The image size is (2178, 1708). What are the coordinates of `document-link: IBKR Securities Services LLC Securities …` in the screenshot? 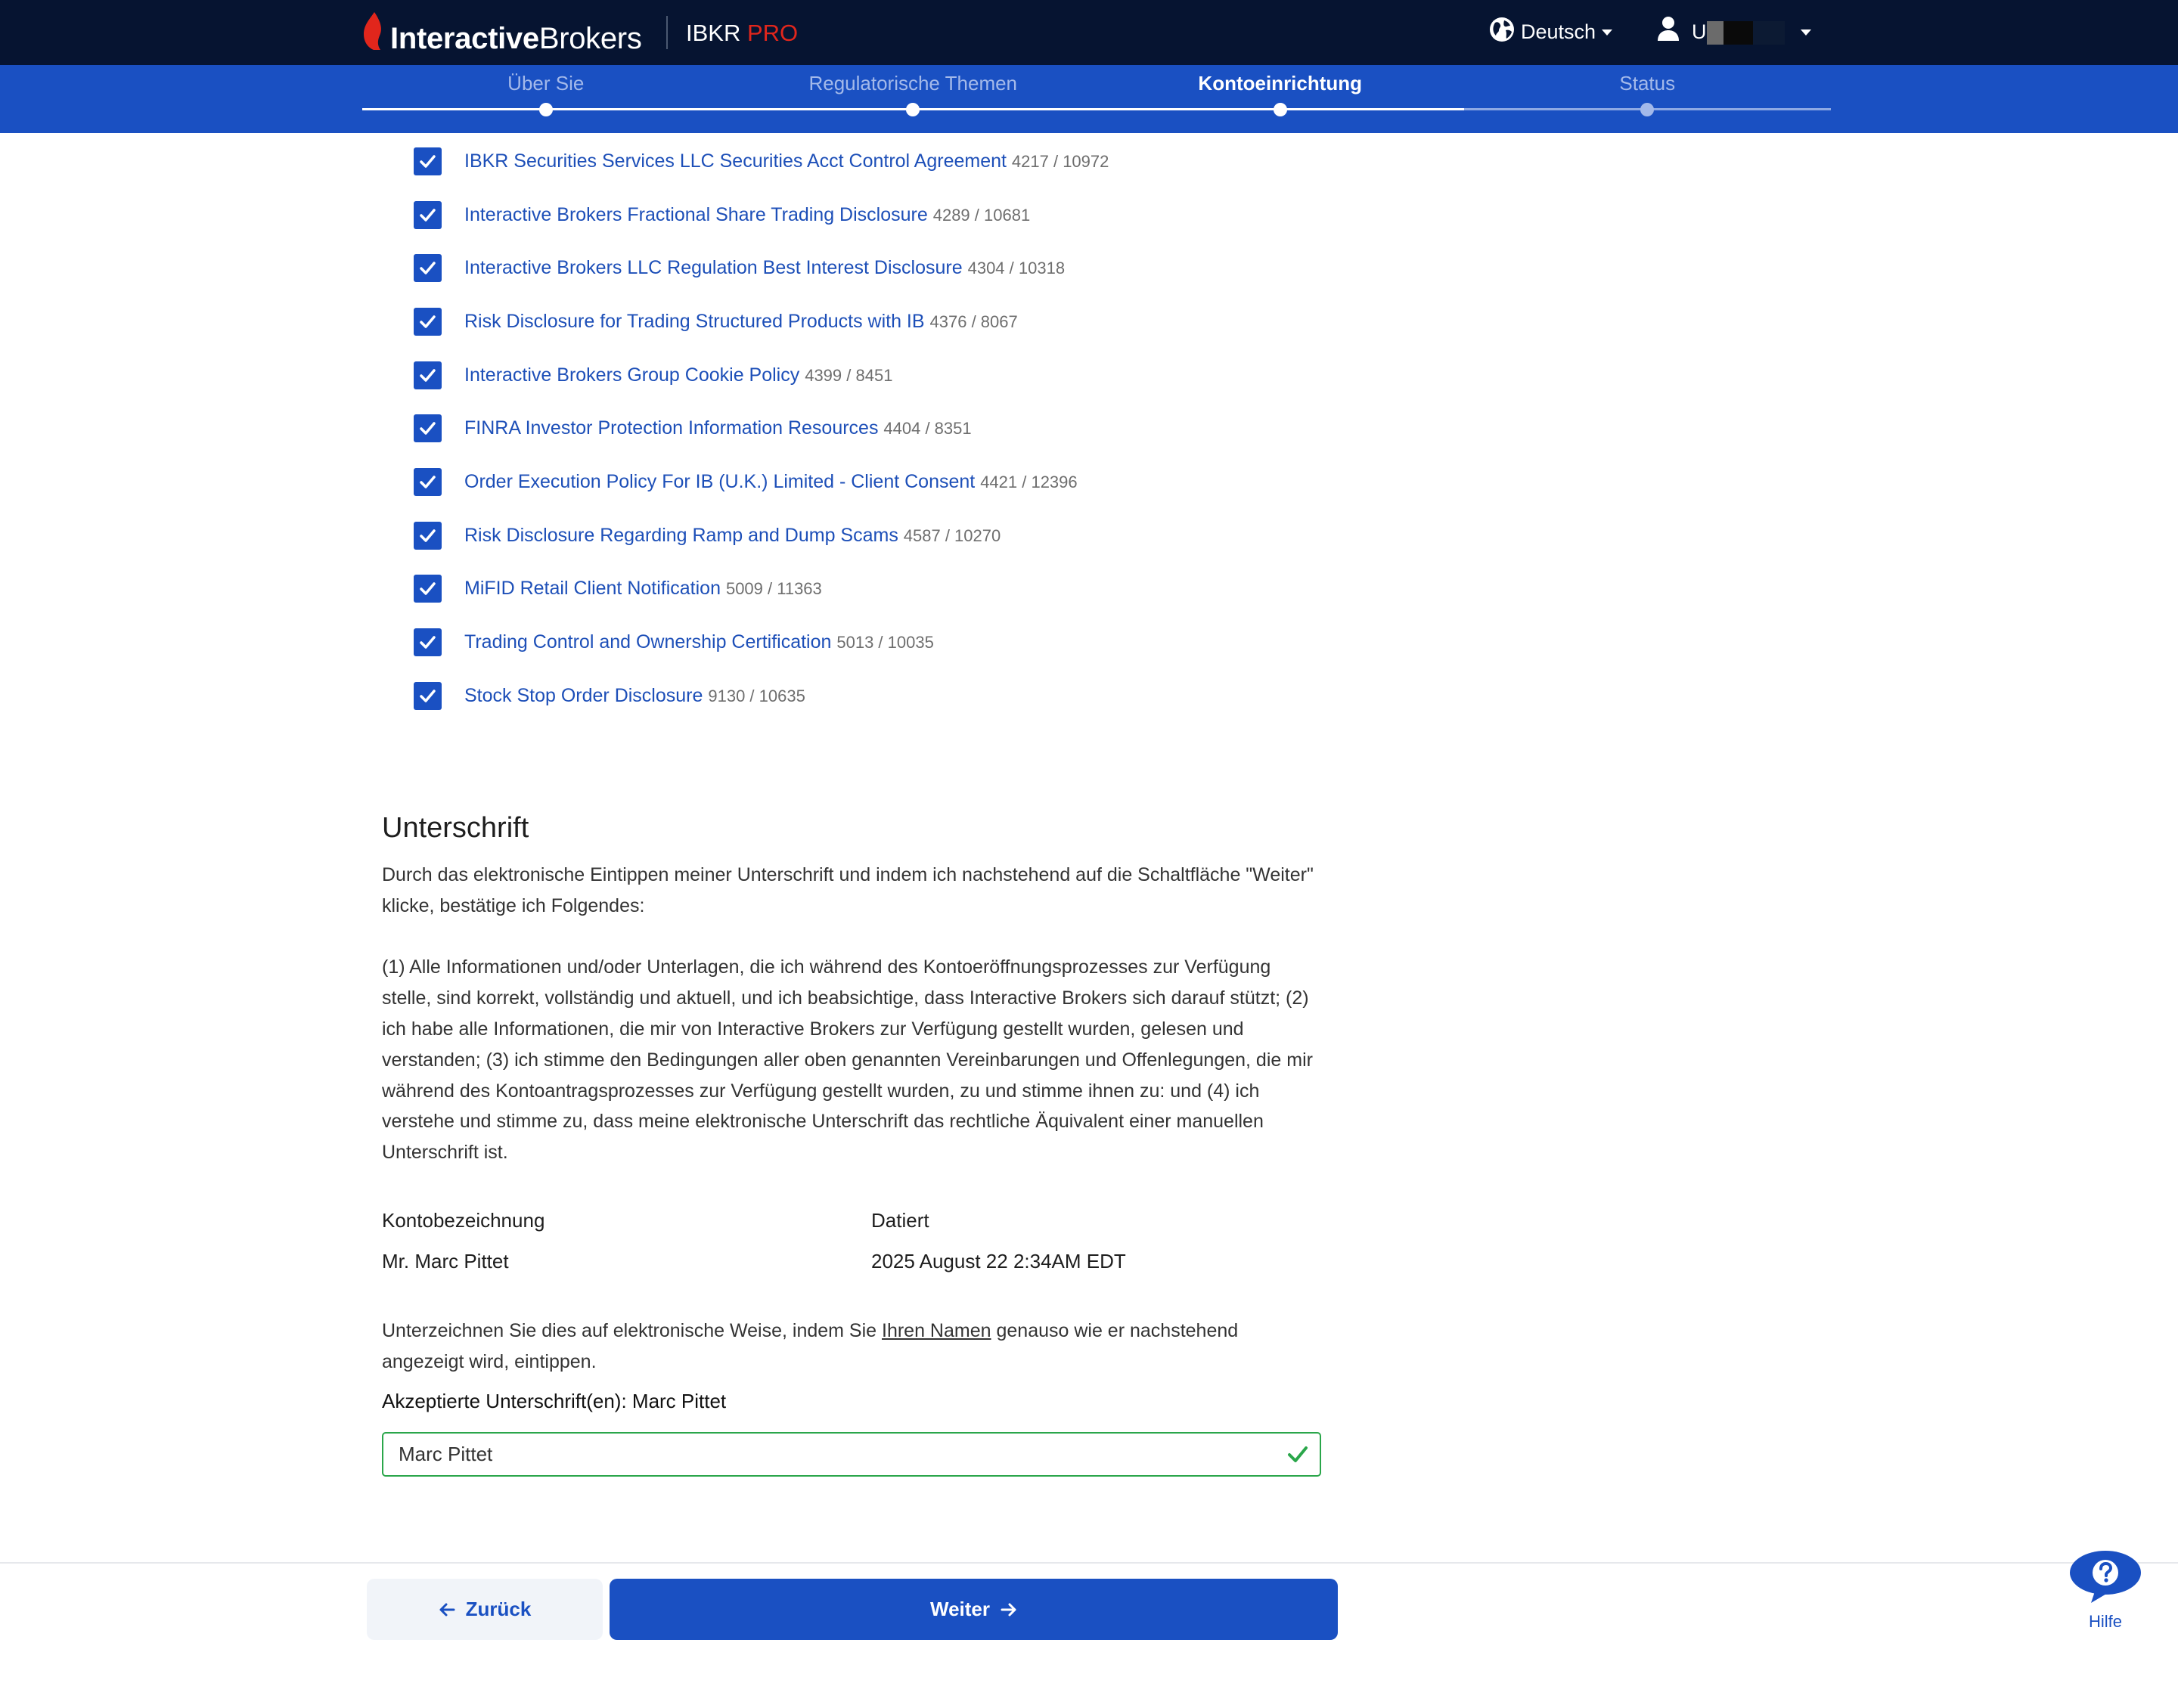 It's located at (735, 161).